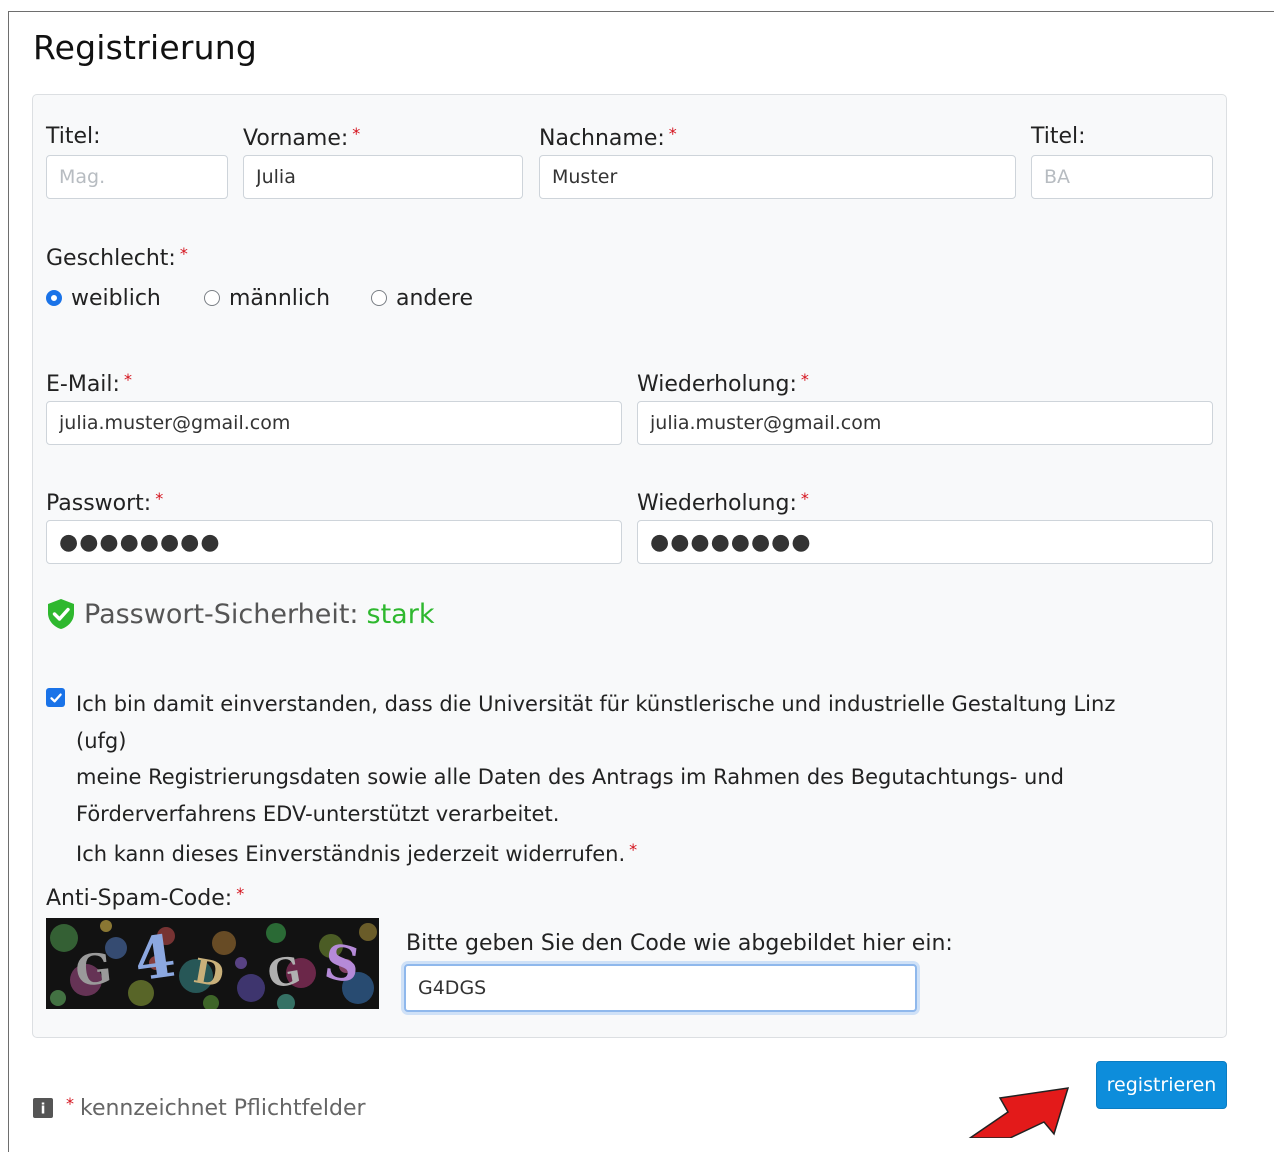  I want to click on captcha-noise: G 4 D G S, so click(212, 963).